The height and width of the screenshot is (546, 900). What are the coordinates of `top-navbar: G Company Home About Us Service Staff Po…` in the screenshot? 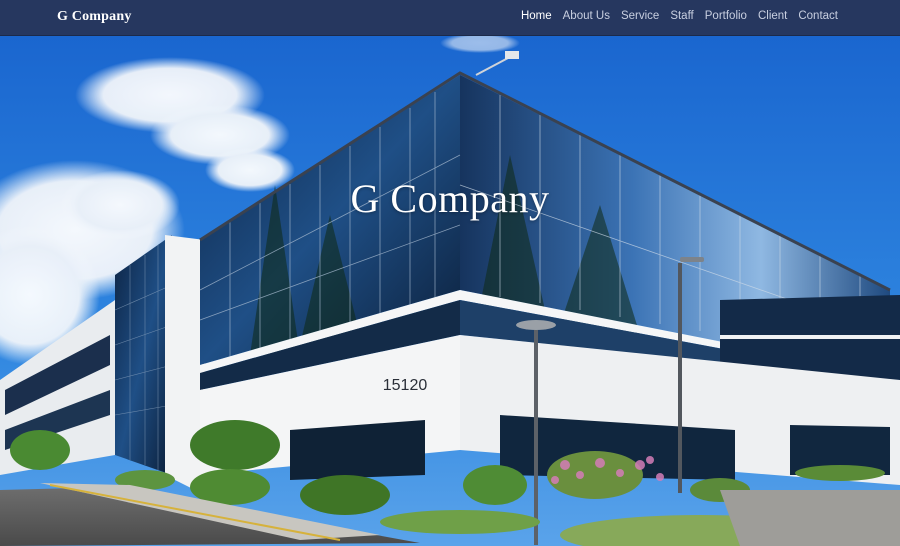 It's located at (450, 18).